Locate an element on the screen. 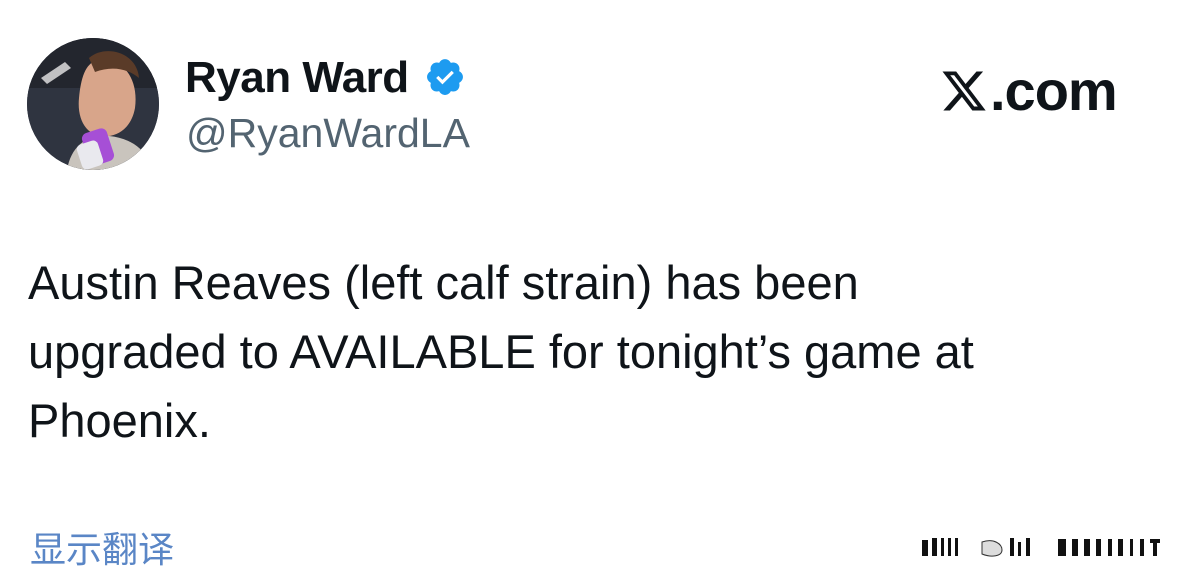  avatar-photo is located at coordinates (93, 104).